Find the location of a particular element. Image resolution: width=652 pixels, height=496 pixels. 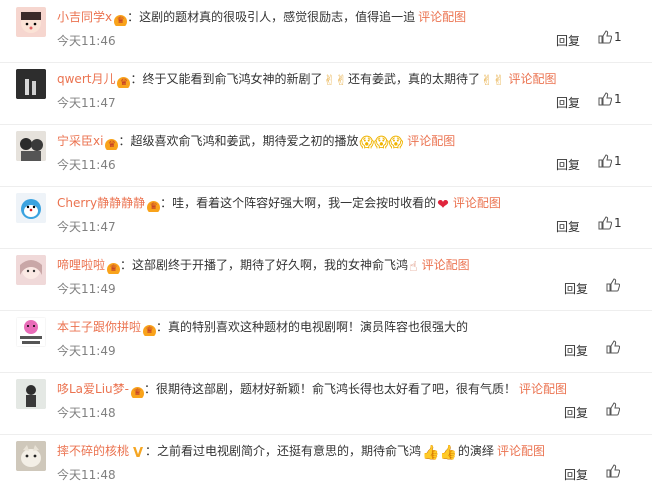

comment-text: 这部剧终于开播了，期待了好久啊，我的女神俞飞鸿 is located at coordinates (270, 265).